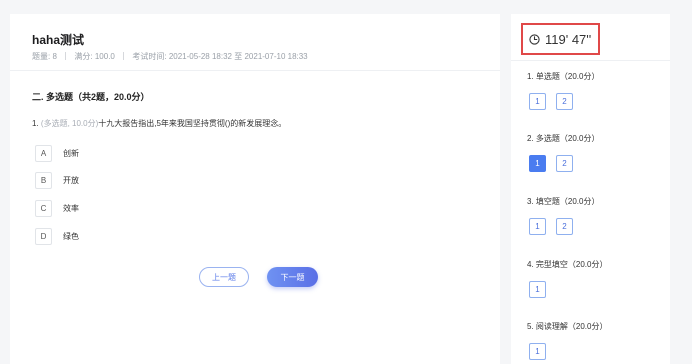 This screenshot has height=364, width=692. What do you see at coordinates (91, 97) in the screenshot?
I see `section-title: 二. 多选题（共2题，20.0分）` at bounding box center [91, 97].